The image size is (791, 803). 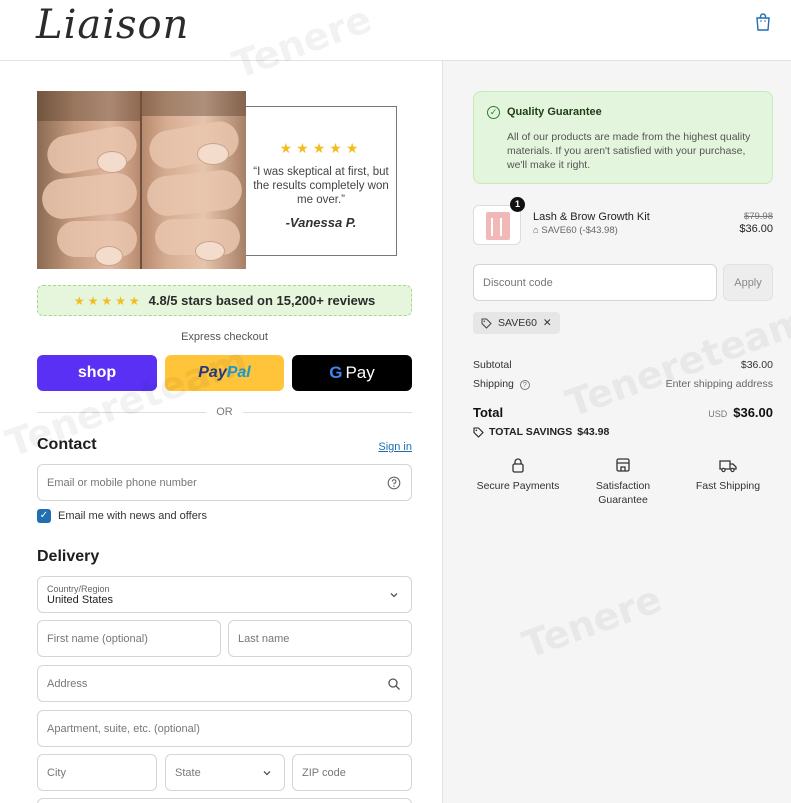 What do you see at coordinates (122, 482) in the screenshot?
I see `email-placeholder: Email or mobile phone number` at bounding box center [122, 482].